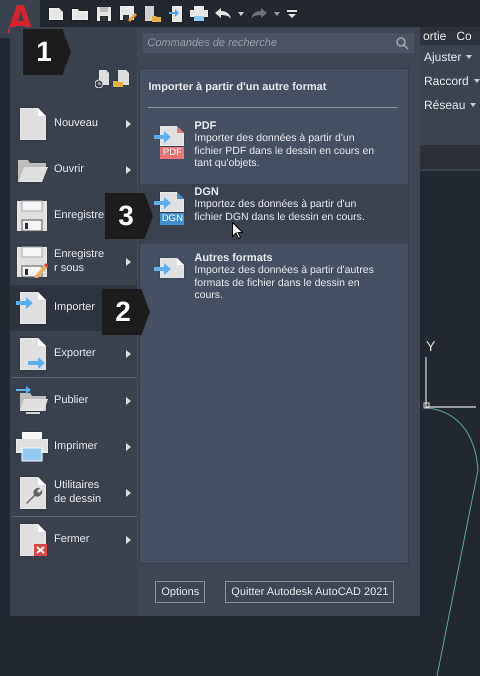 This screenshot has width=480, height=676. I want to click on customize-dropdown-icon, so click(292, 14).